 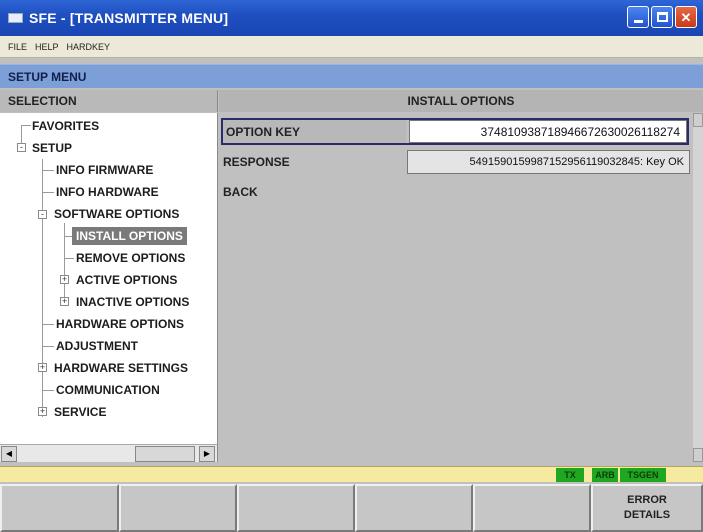 What do you see at coordinates (109, 101) in the screenshot?
I see `selection-header: SELECTION` at bounding box center [109, 101].